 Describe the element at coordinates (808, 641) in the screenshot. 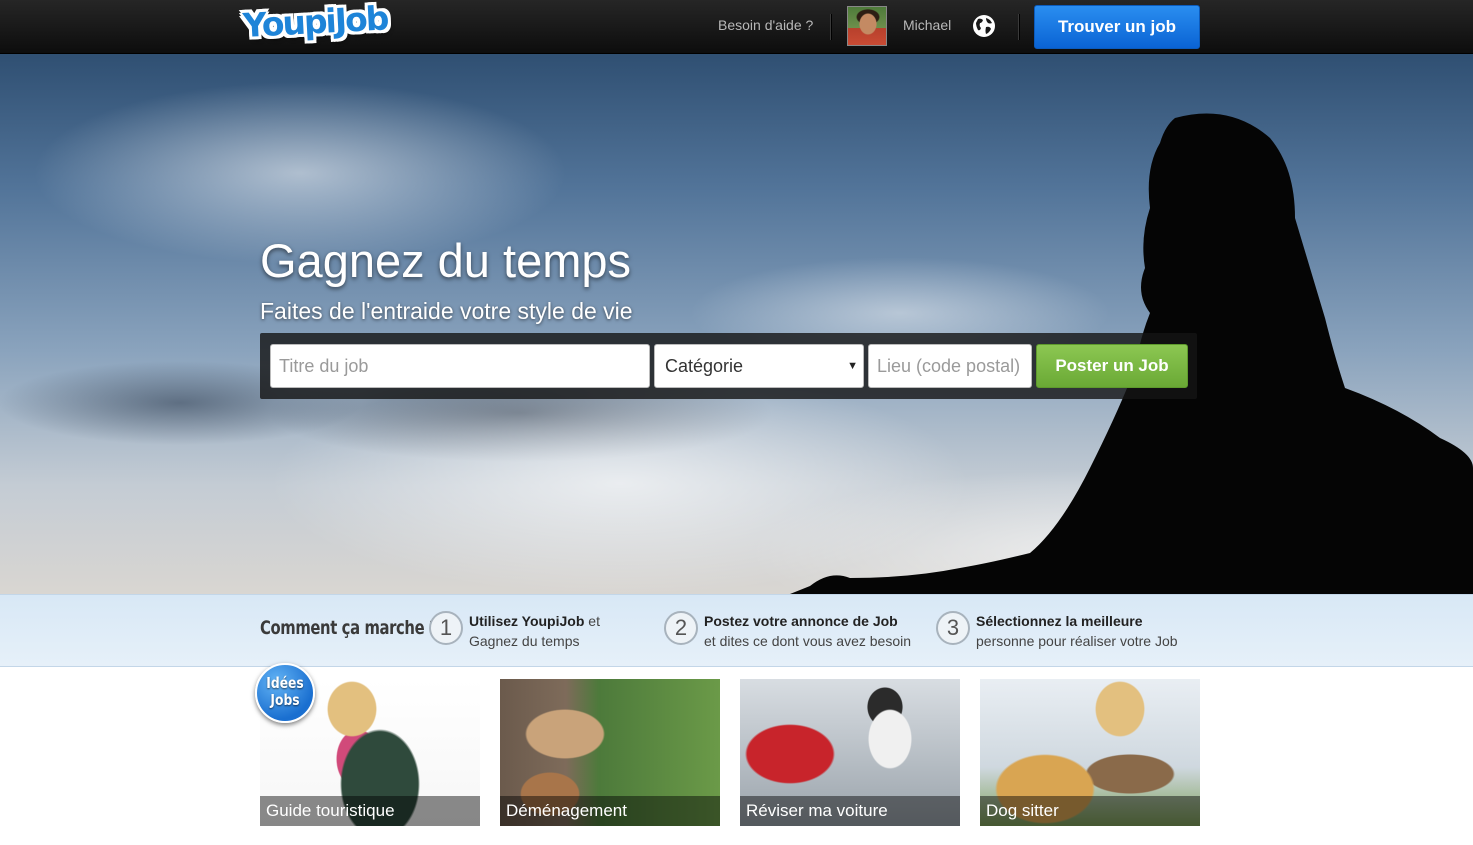

I see `step-line2: et dites ce dont vous avez besoin` at that location.